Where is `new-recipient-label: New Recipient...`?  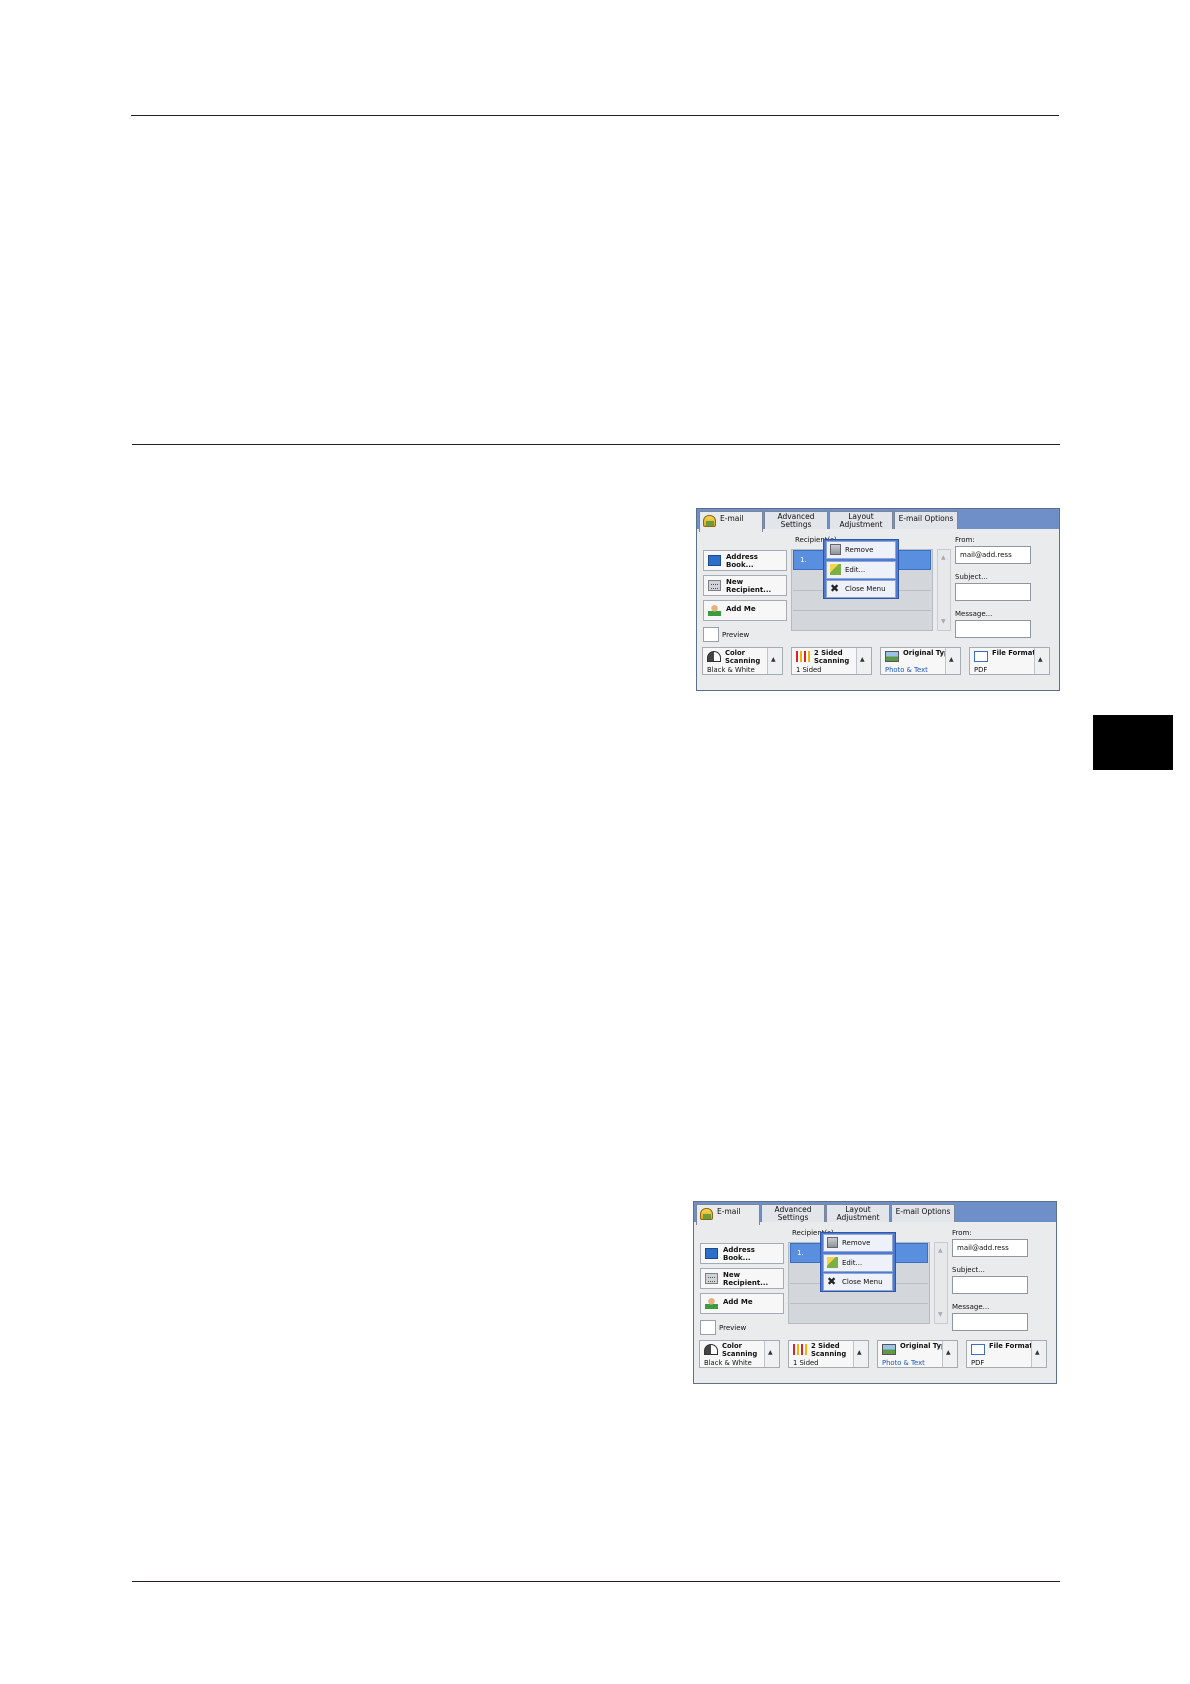 new-recipient-label: New Recipient... is located at coordinates (749, 586).